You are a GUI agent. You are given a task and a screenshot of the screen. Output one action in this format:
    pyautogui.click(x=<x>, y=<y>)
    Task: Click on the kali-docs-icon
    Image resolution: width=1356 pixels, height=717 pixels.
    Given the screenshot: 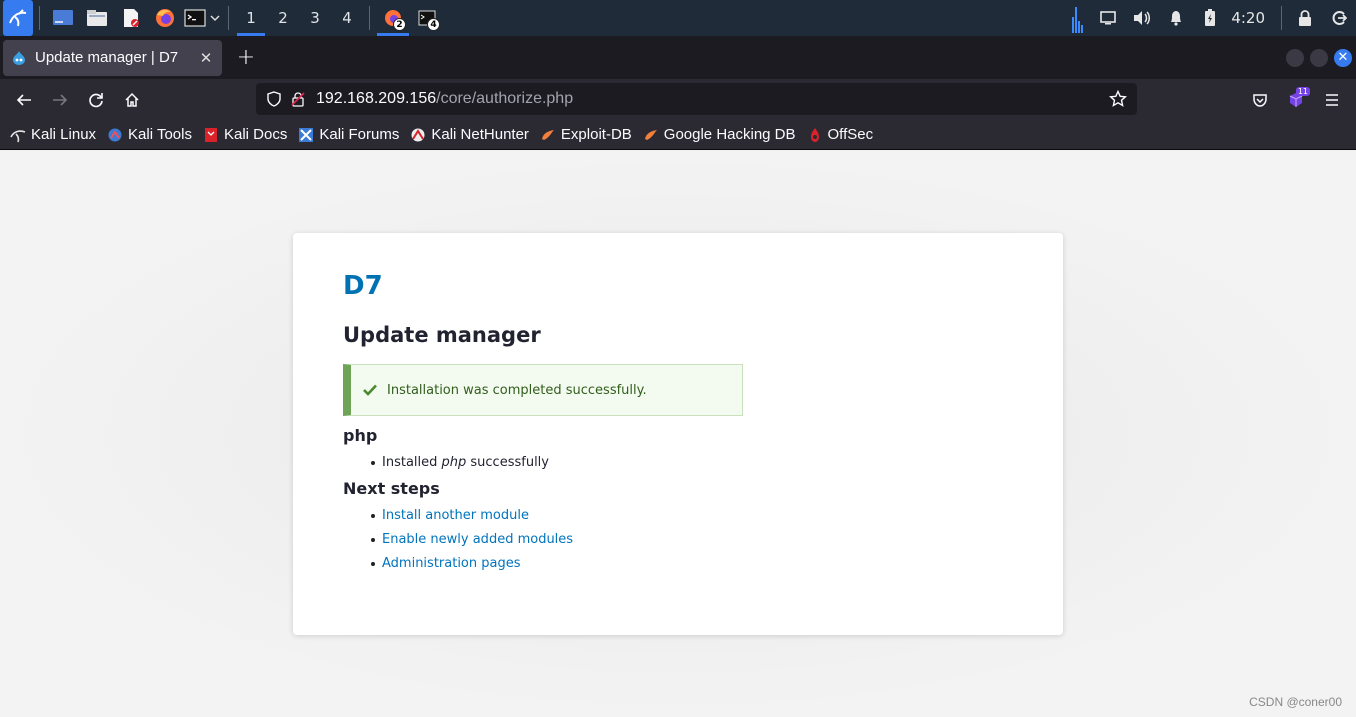 What is the action you would take?
    pyautogui.click(x=211, y=135)
    